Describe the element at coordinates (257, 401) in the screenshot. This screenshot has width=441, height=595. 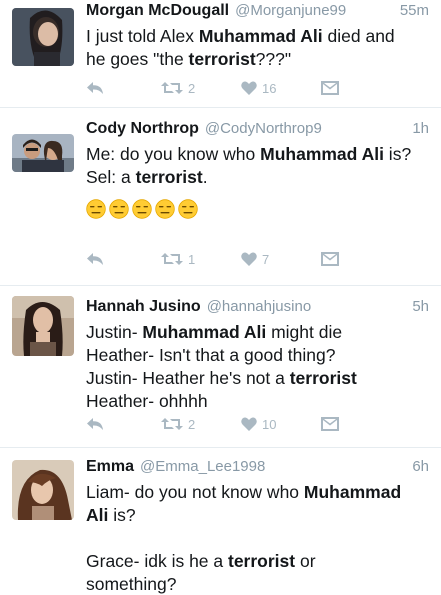
I see `tweet-text-line: Heather- ohhhh` at that location.